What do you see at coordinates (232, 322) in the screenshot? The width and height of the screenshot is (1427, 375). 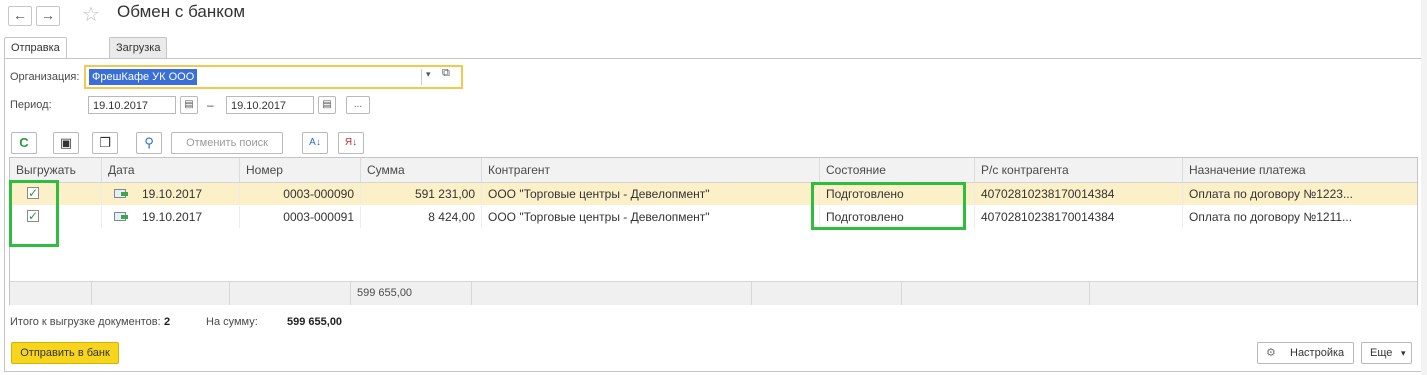 I see `sum-label: На сумму:` at bounding box center [232, 322].